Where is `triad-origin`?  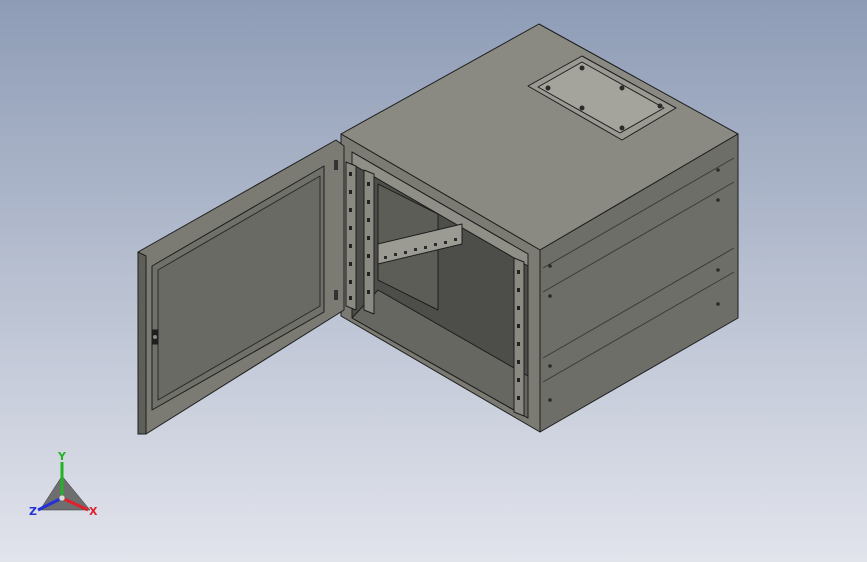
triad-origin is located at coordinates (62, 498).